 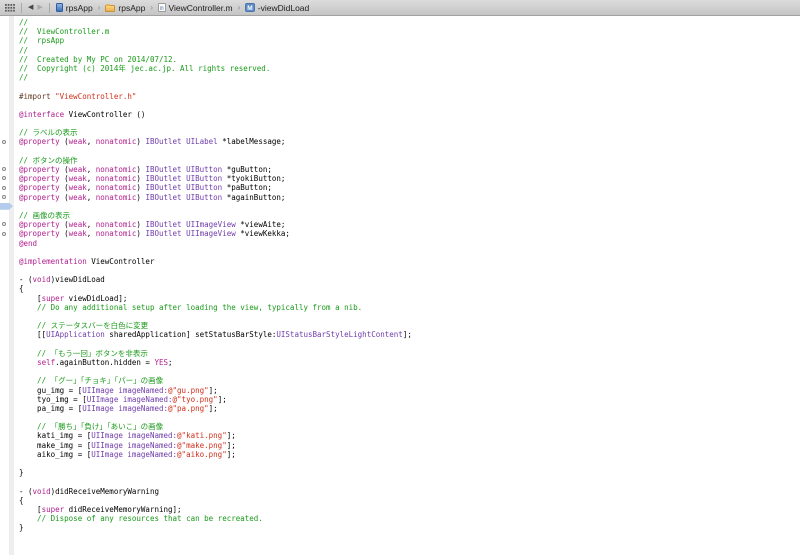 I want to click on code-line: pa_img = [UIImage imageNamed:@"pa.png"];, so click(x=400, y=408).